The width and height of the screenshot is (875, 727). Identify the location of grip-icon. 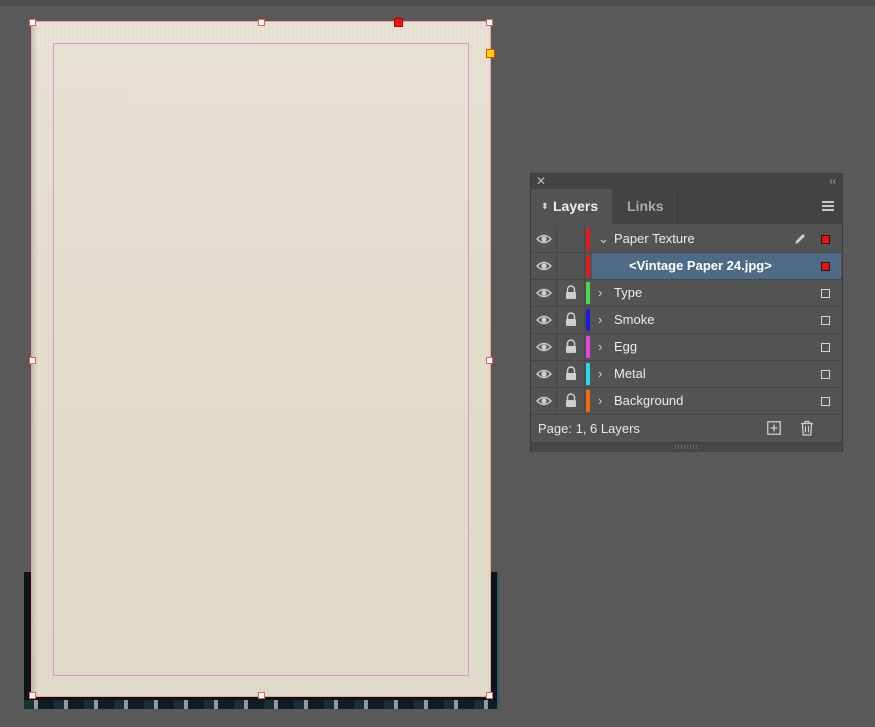
(687, 447).